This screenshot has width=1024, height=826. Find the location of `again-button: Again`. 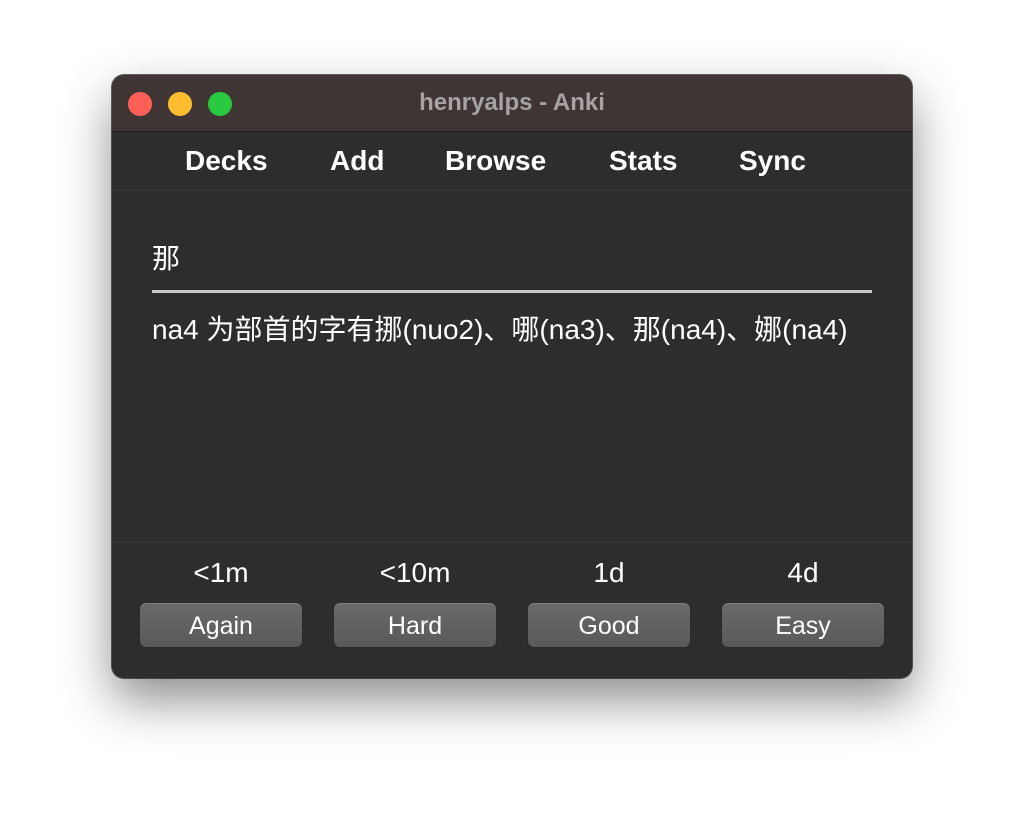

again-button: Again is located at coordinates (221, 625).